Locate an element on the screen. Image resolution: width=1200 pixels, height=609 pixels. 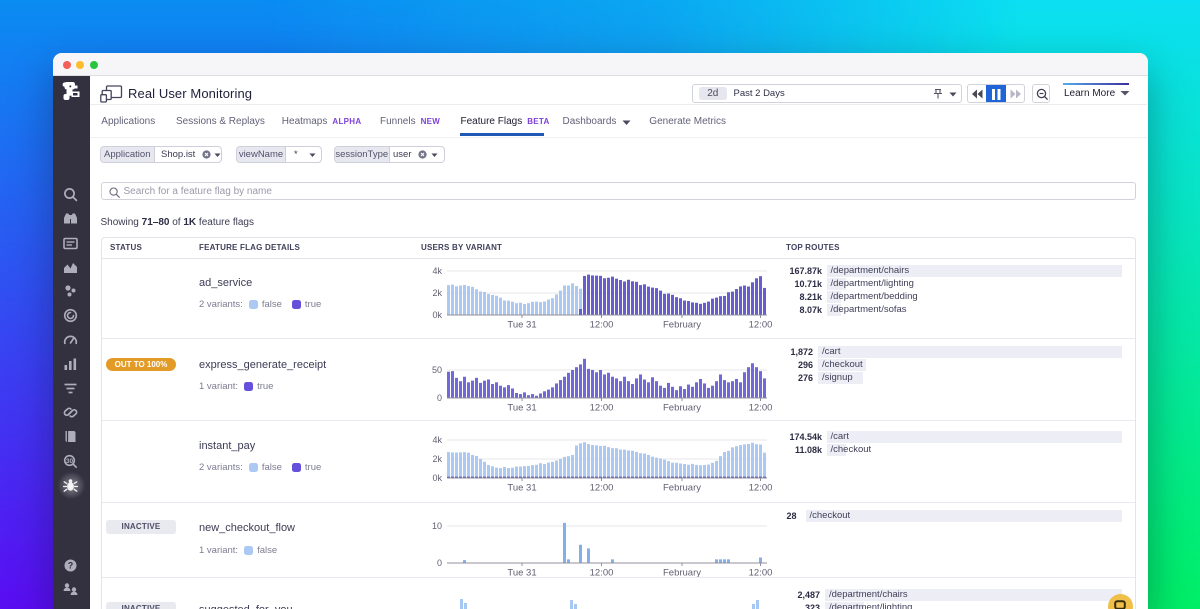
svg-text: 10 is located at coordinates (437, 526).